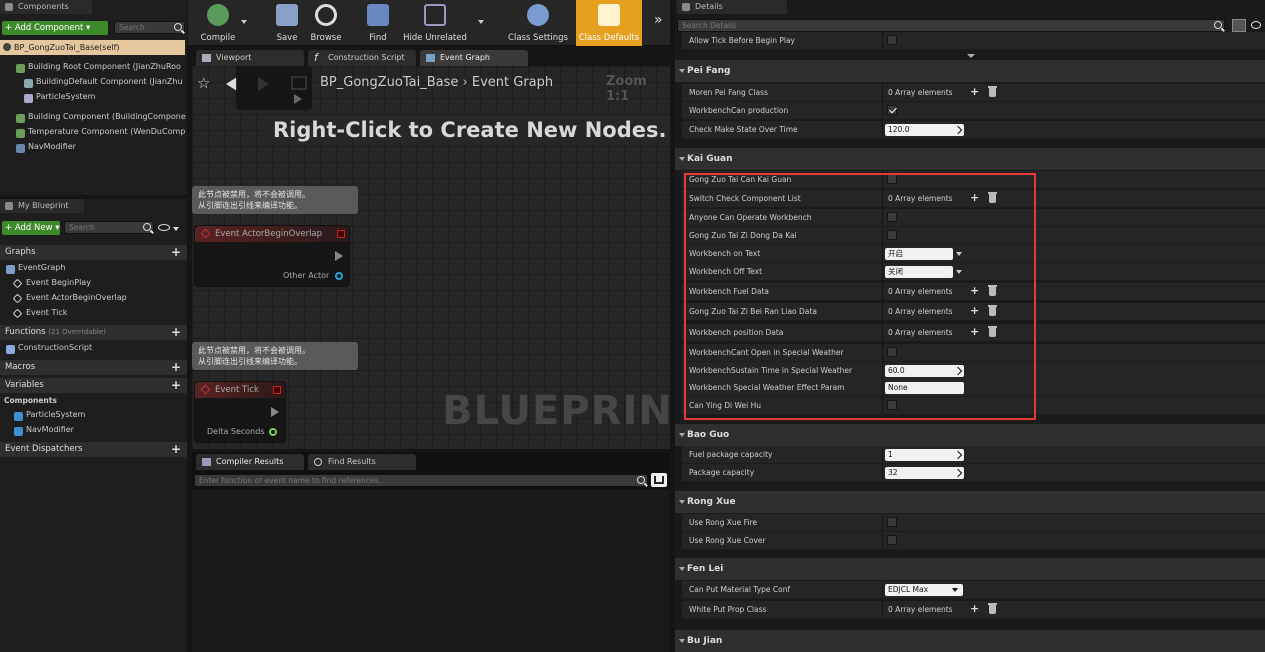 The height and width of the screenshot is (652, 1265). I want to click on component-item: Building Component (BuildingCompone, so click(101, 119).